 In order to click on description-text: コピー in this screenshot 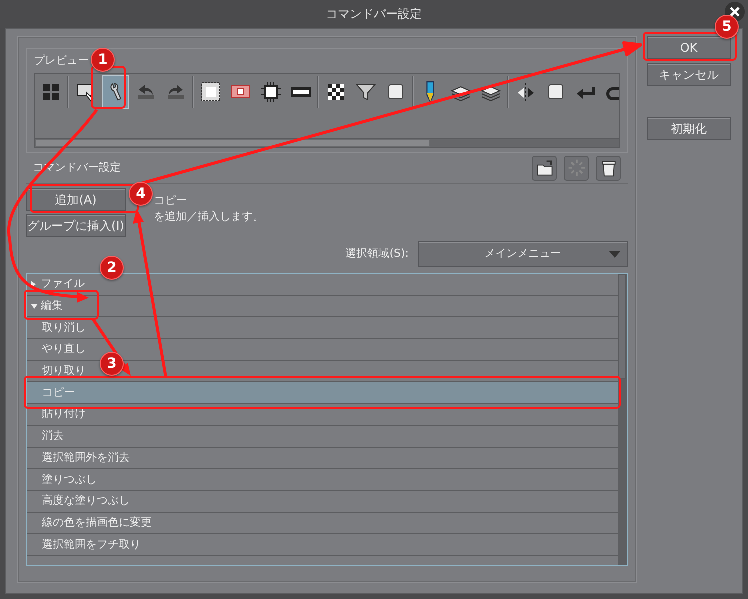, I will do `click(171, 201)`.